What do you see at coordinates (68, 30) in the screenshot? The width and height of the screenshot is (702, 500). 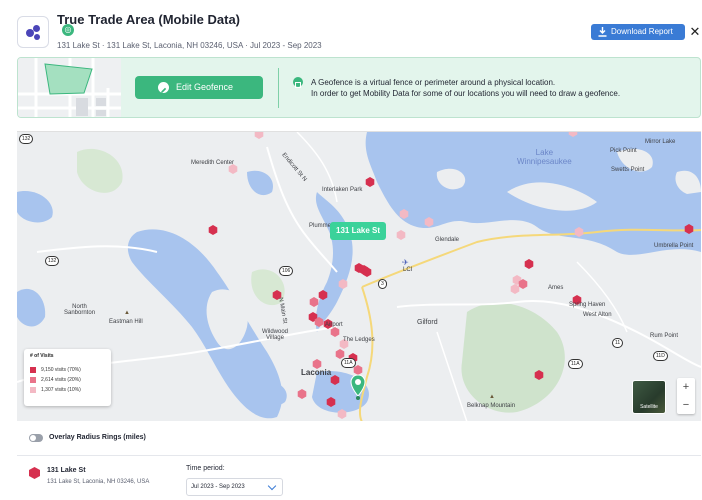 I see `geofence-badge-icon: ◎` at bounding box center [68, 30].